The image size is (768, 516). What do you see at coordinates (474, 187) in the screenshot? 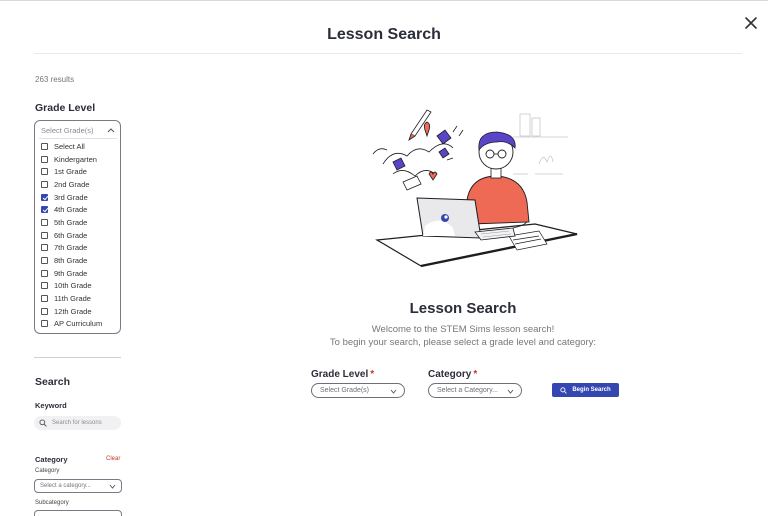
I see `student-laptop-illustration` at bounding box center [474, 187].